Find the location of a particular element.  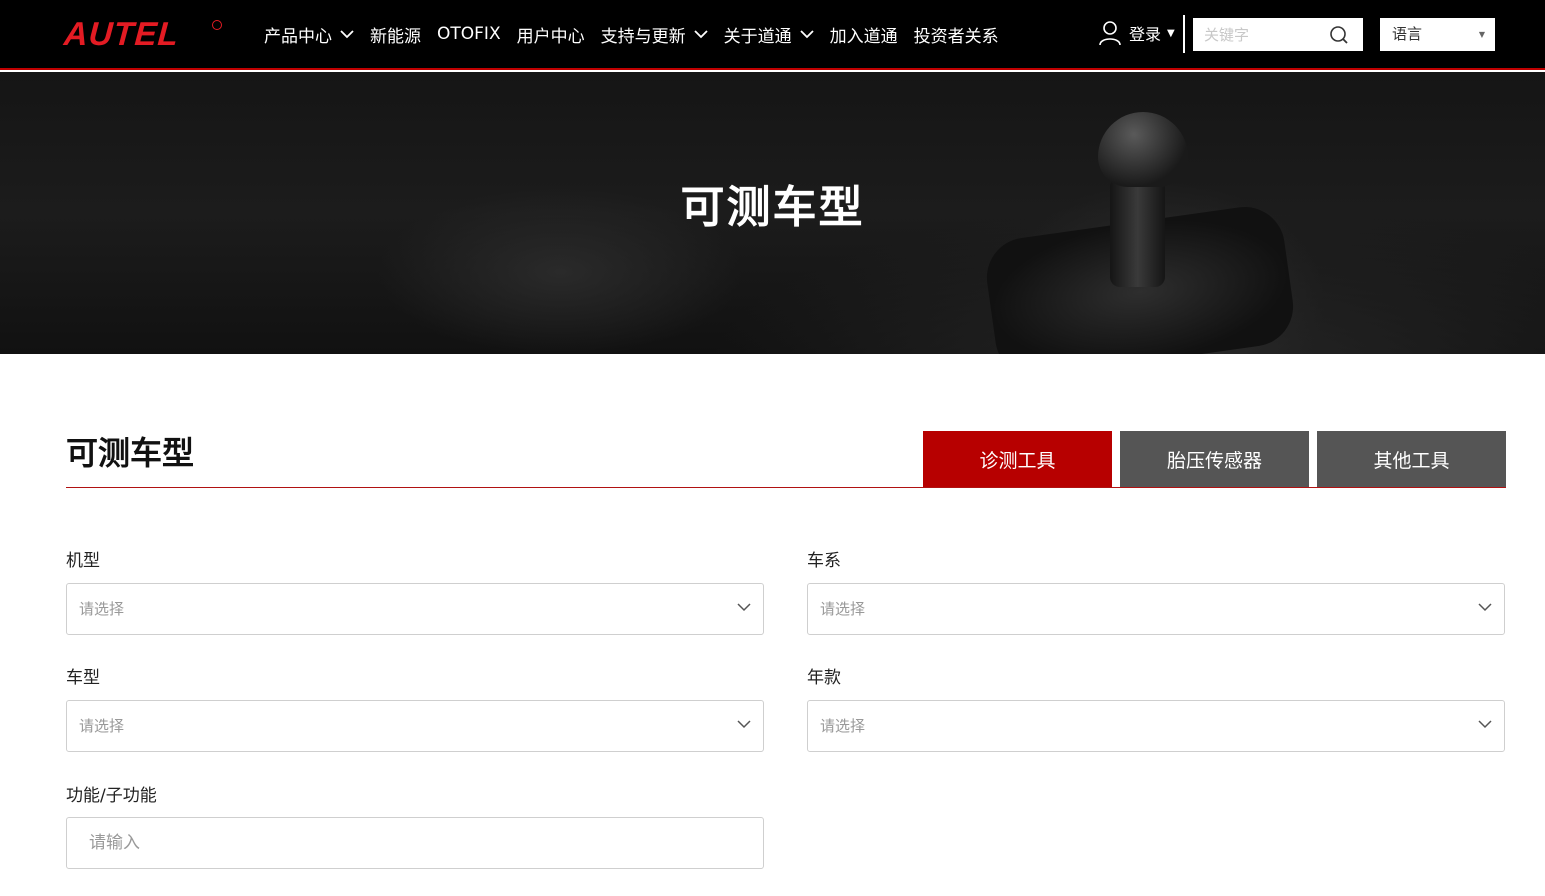

registered-mark-icon is located at coordinates (217, 25).